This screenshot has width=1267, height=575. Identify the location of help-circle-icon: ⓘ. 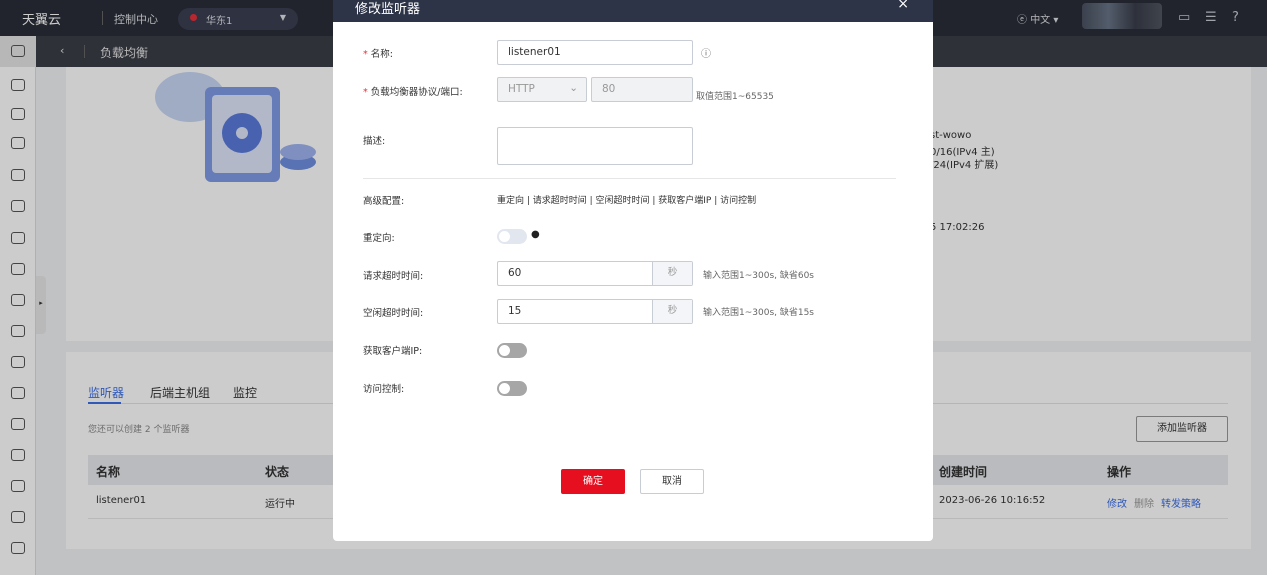
(706, 52).